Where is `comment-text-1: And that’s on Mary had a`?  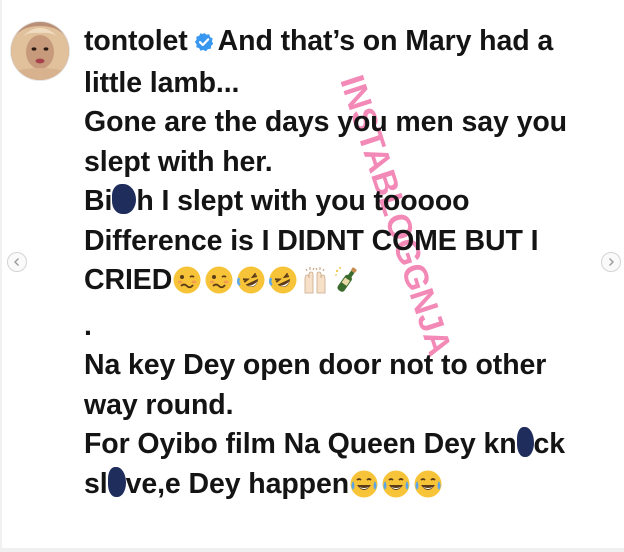 comment-text-1: And that’s on Mary had a is located at coordinates (385, 41).